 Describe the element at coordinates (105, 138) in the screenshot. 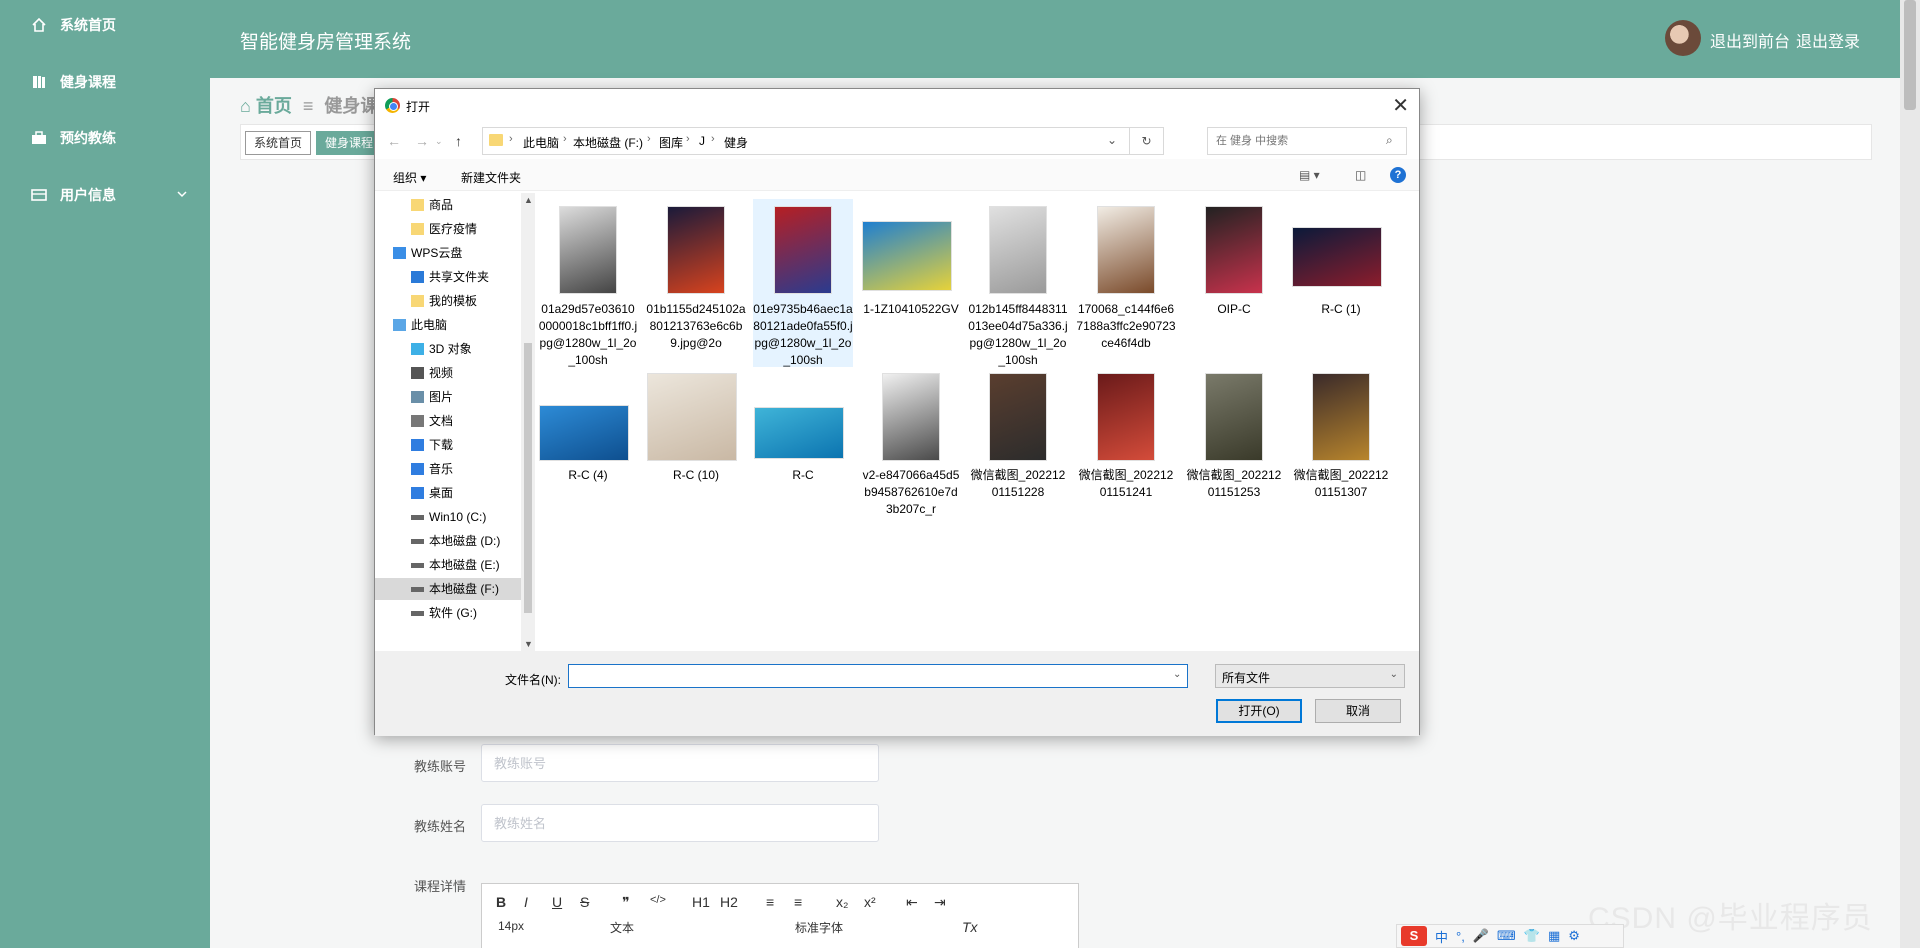

I see `sidebar-item-book-coach: 预约教练` at that location.